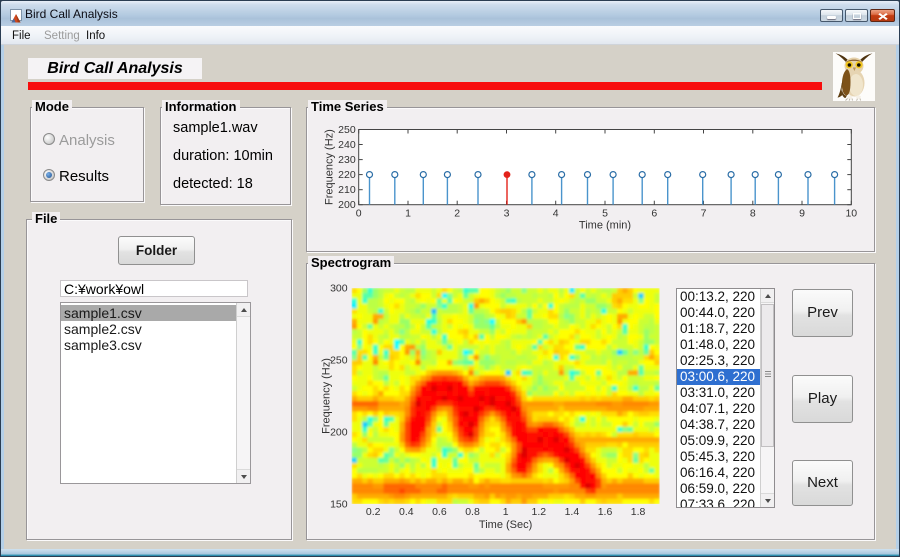 Image resolution: width=900 pixels, height=557 pixels. I want to click on svg-text: 0.8, so click(472, 512).